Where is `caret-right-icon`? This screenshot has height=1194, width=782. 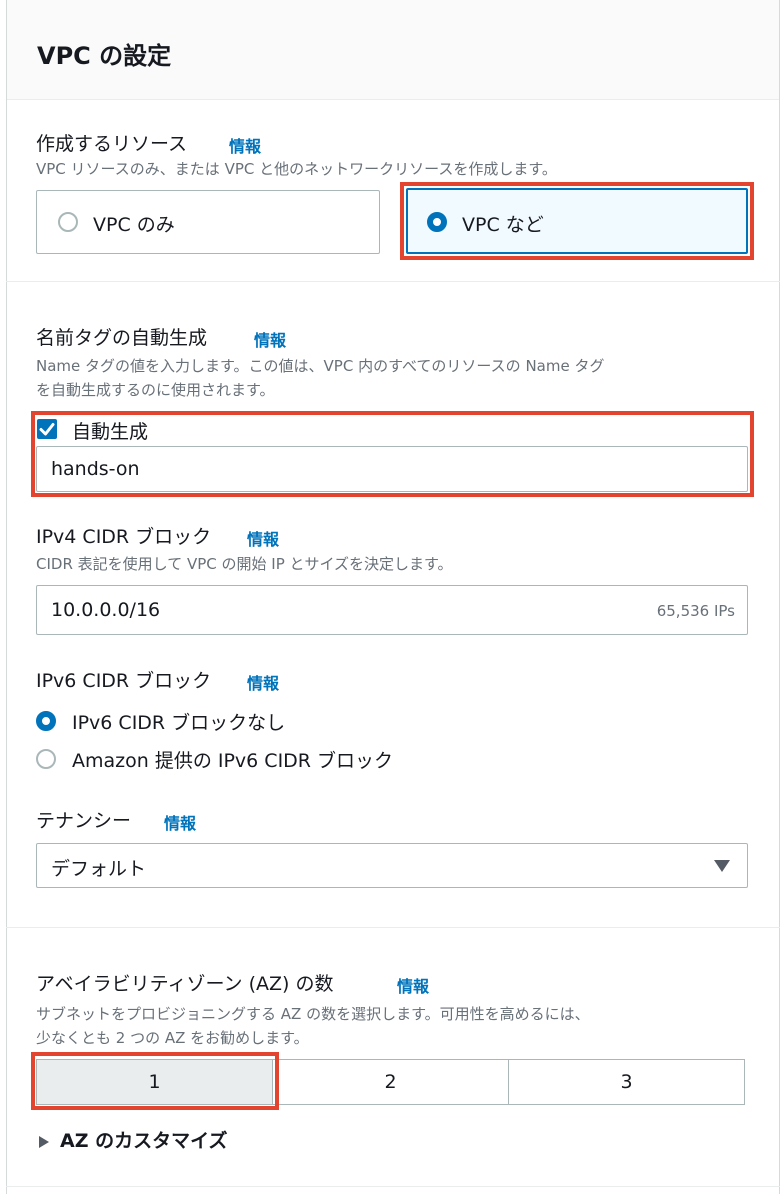 caret-right-icon is located at coordinates (44, 1141).